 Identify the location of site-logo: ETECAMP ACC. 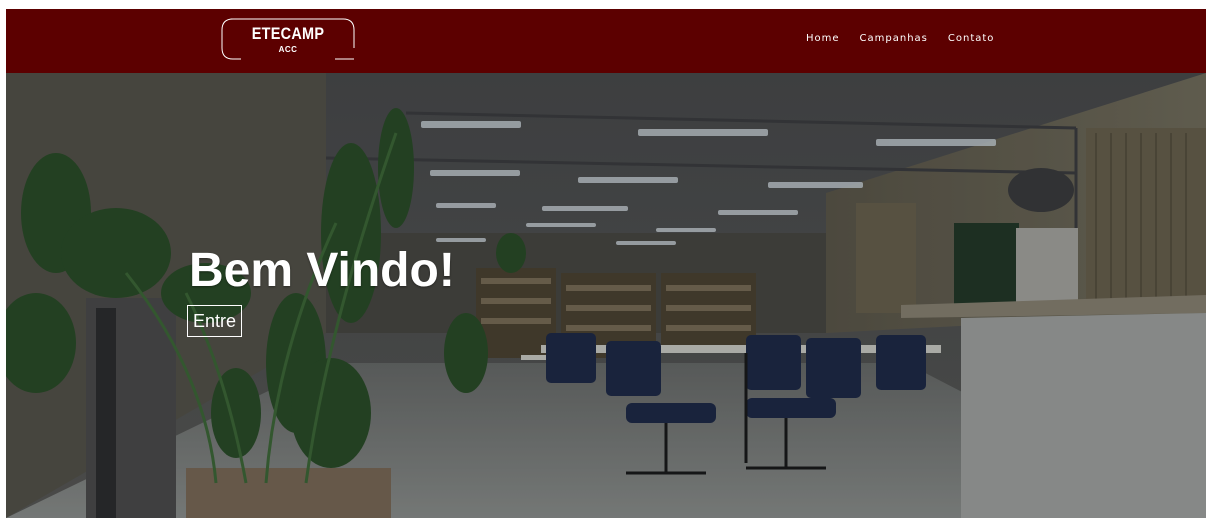
(288, 39).